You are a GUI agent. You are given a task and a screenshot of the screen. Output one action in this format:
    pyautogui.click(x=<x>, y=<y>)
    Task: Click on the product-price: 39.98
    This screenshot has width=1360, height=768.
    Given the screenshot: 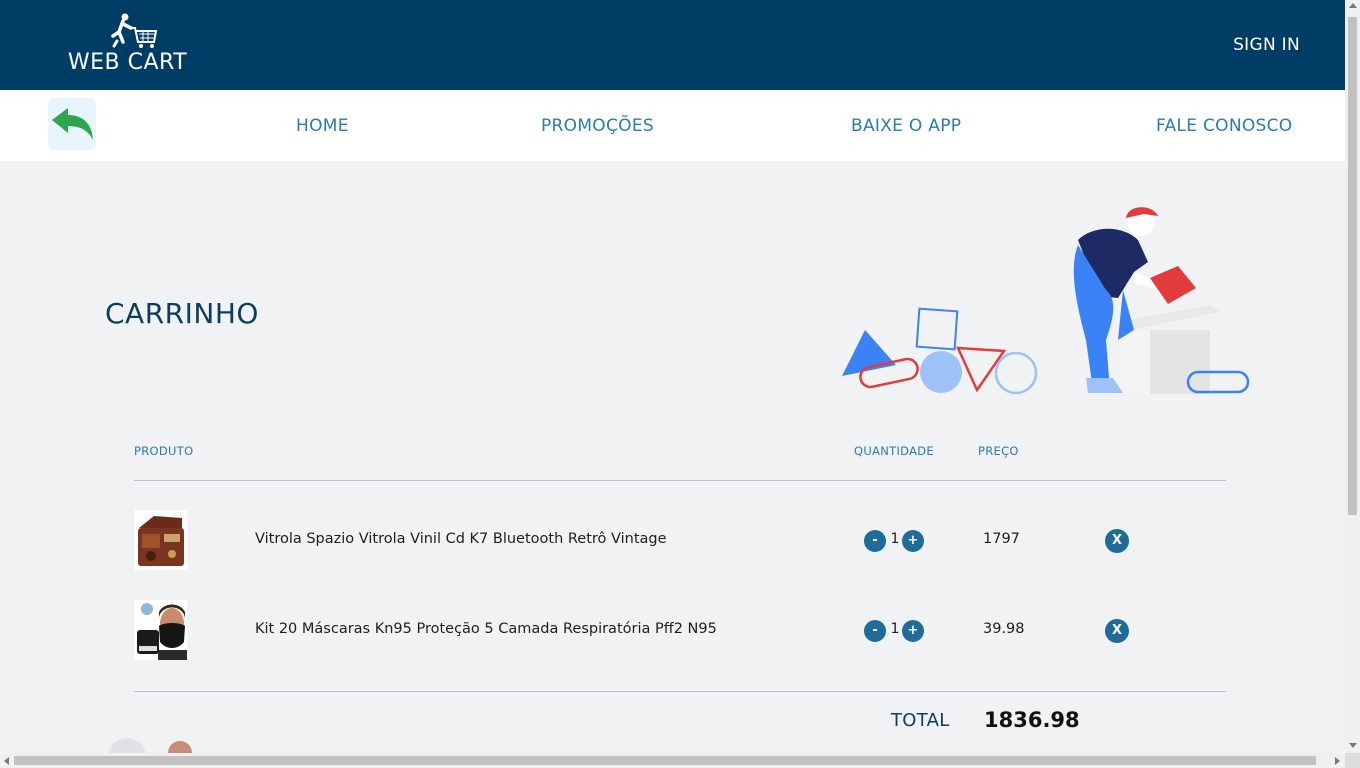 What is the action you would take?
    pyautogui.click(x=1004, y=629)
    